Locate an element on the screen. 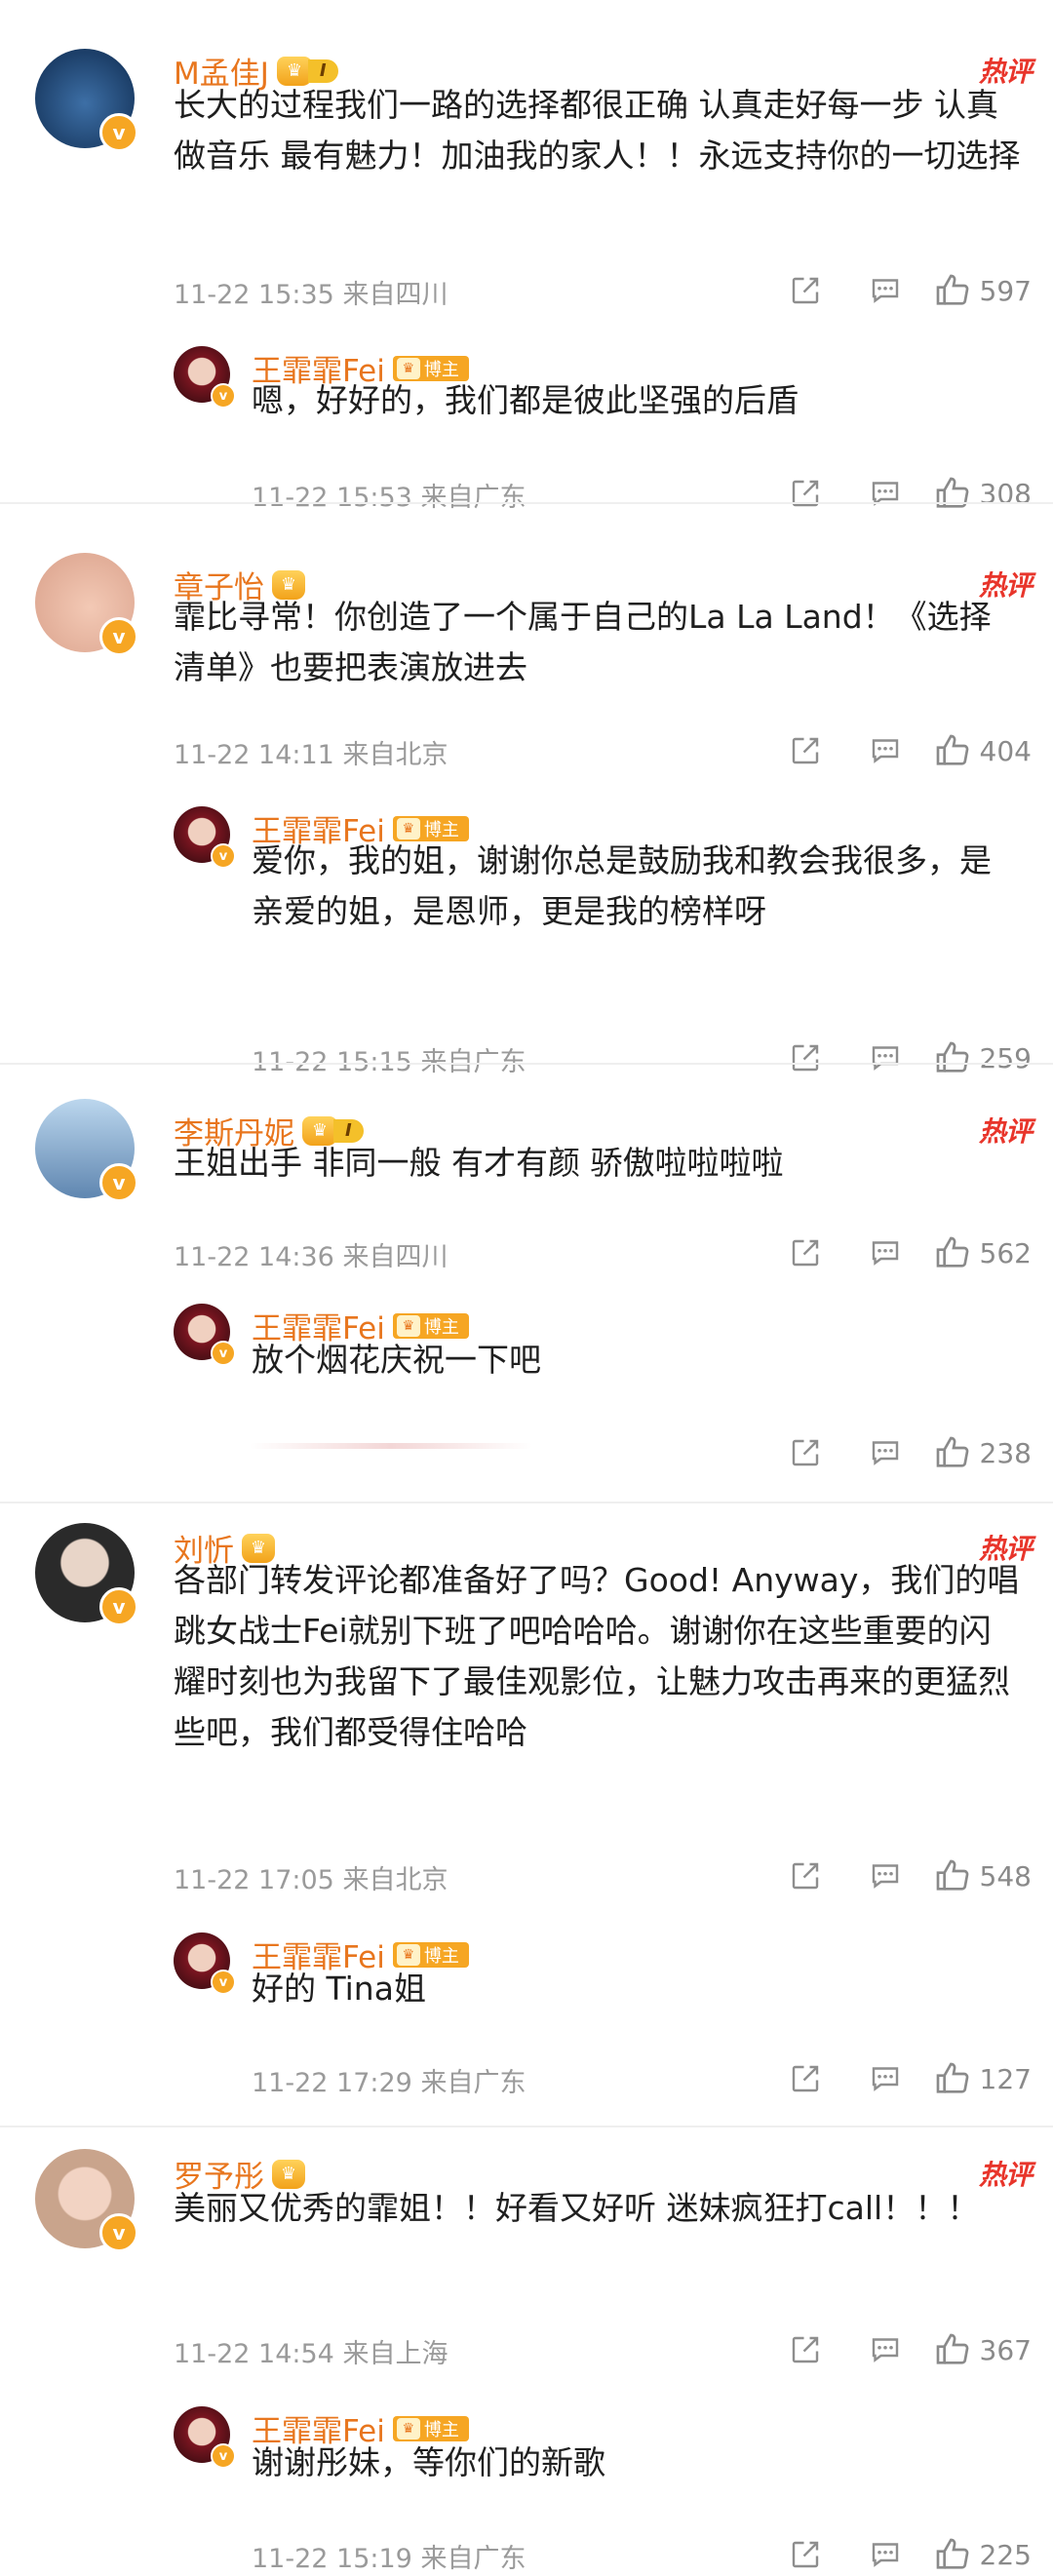 The image size is (1053, 2576). action-bar: 238 is located at coordinates (898, 1452).